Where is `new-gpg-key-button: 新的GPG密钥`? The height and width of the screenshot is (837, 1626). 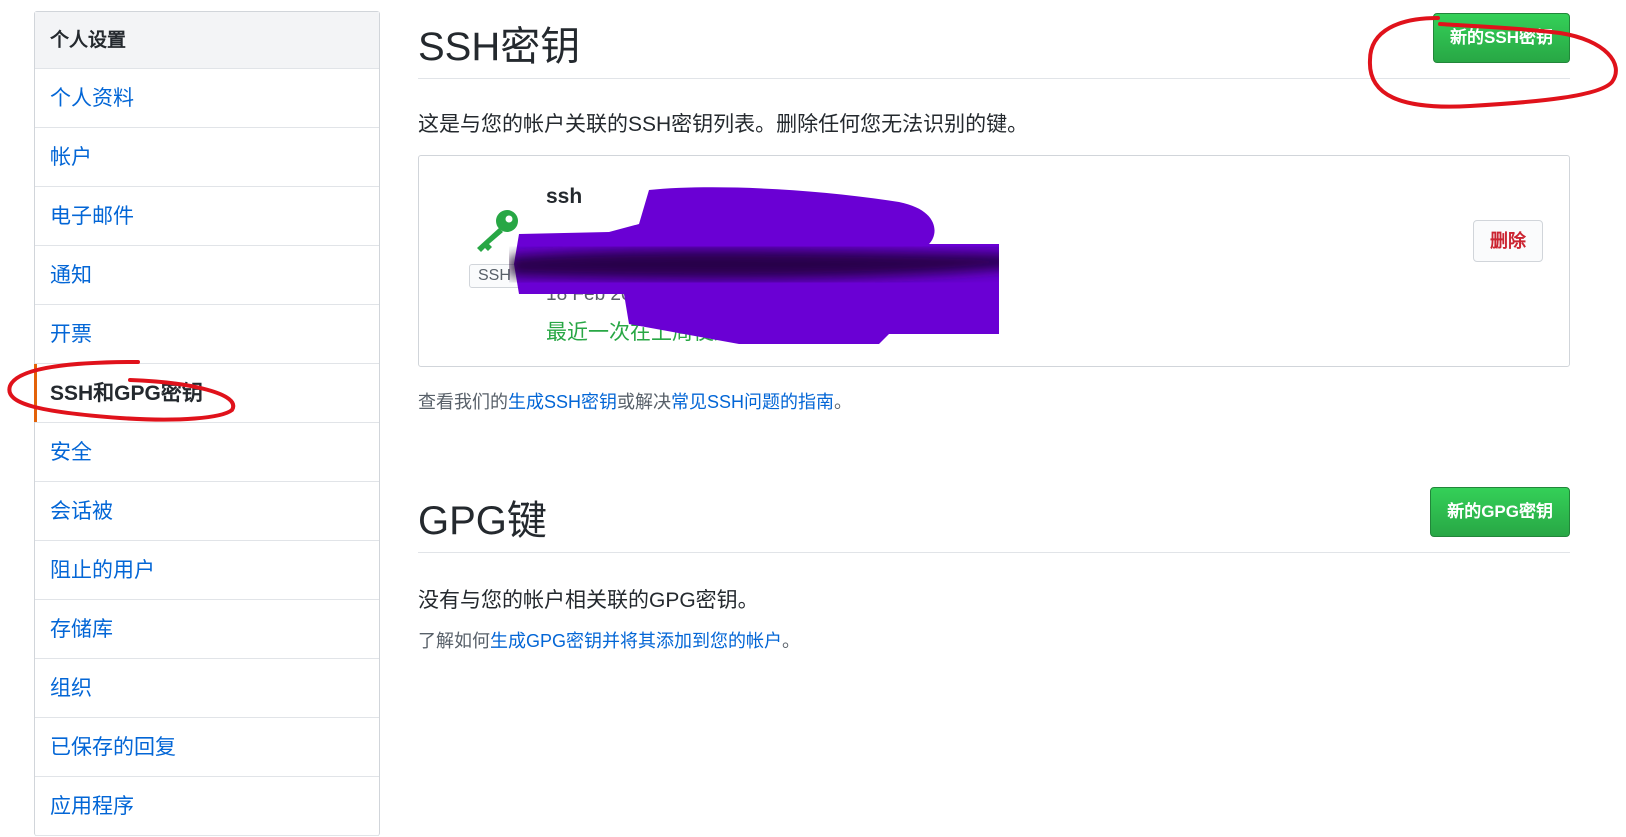 new-gpg-key-button: 新的GPG密钥 is located at coordinates (1500, 512).